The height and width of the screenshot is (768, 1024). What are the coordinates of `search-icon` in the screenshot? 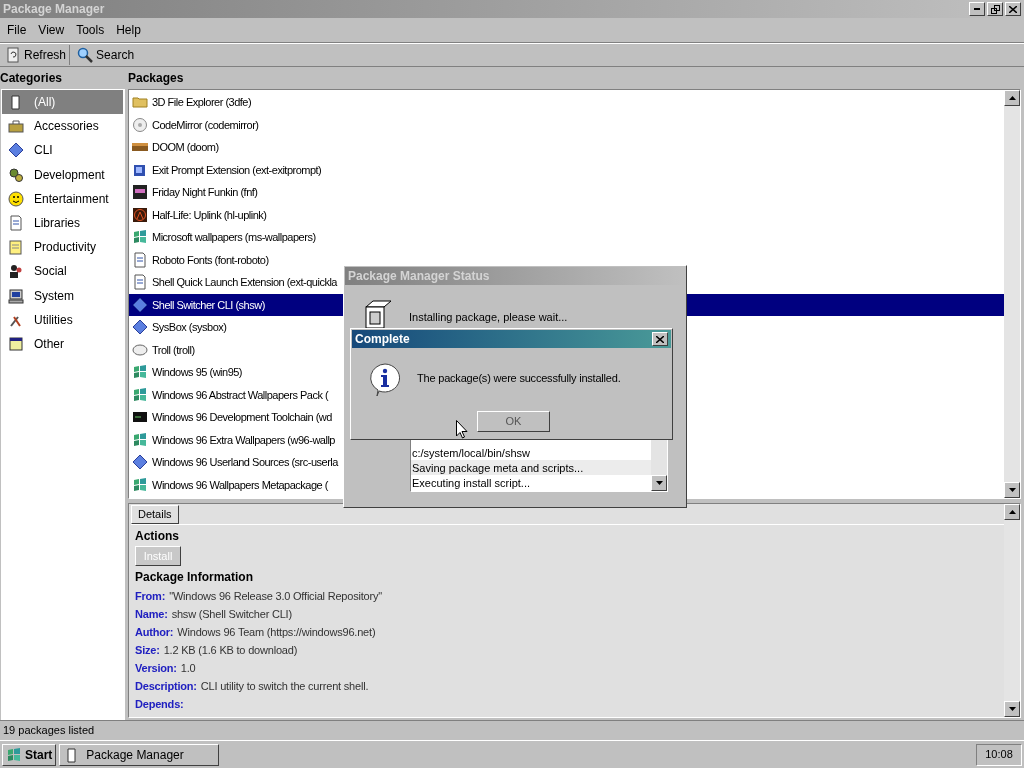 It's located at (85, 55).